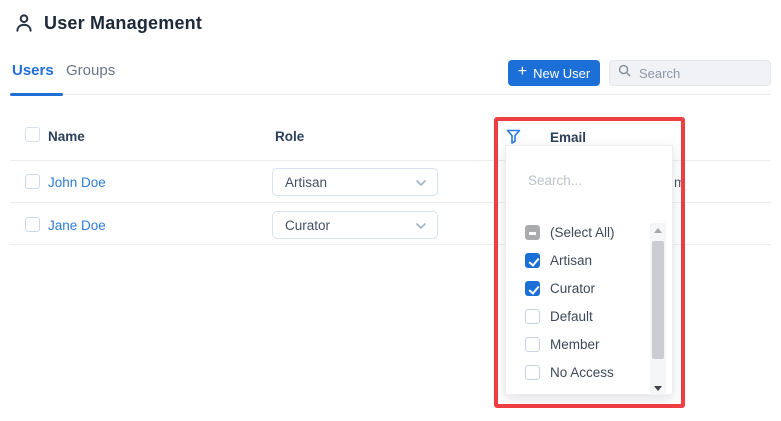  What do you see at coordinates (658, 300) in the screenshot?
I see `scrollbar-thumb` at bounding box center [658, 300].